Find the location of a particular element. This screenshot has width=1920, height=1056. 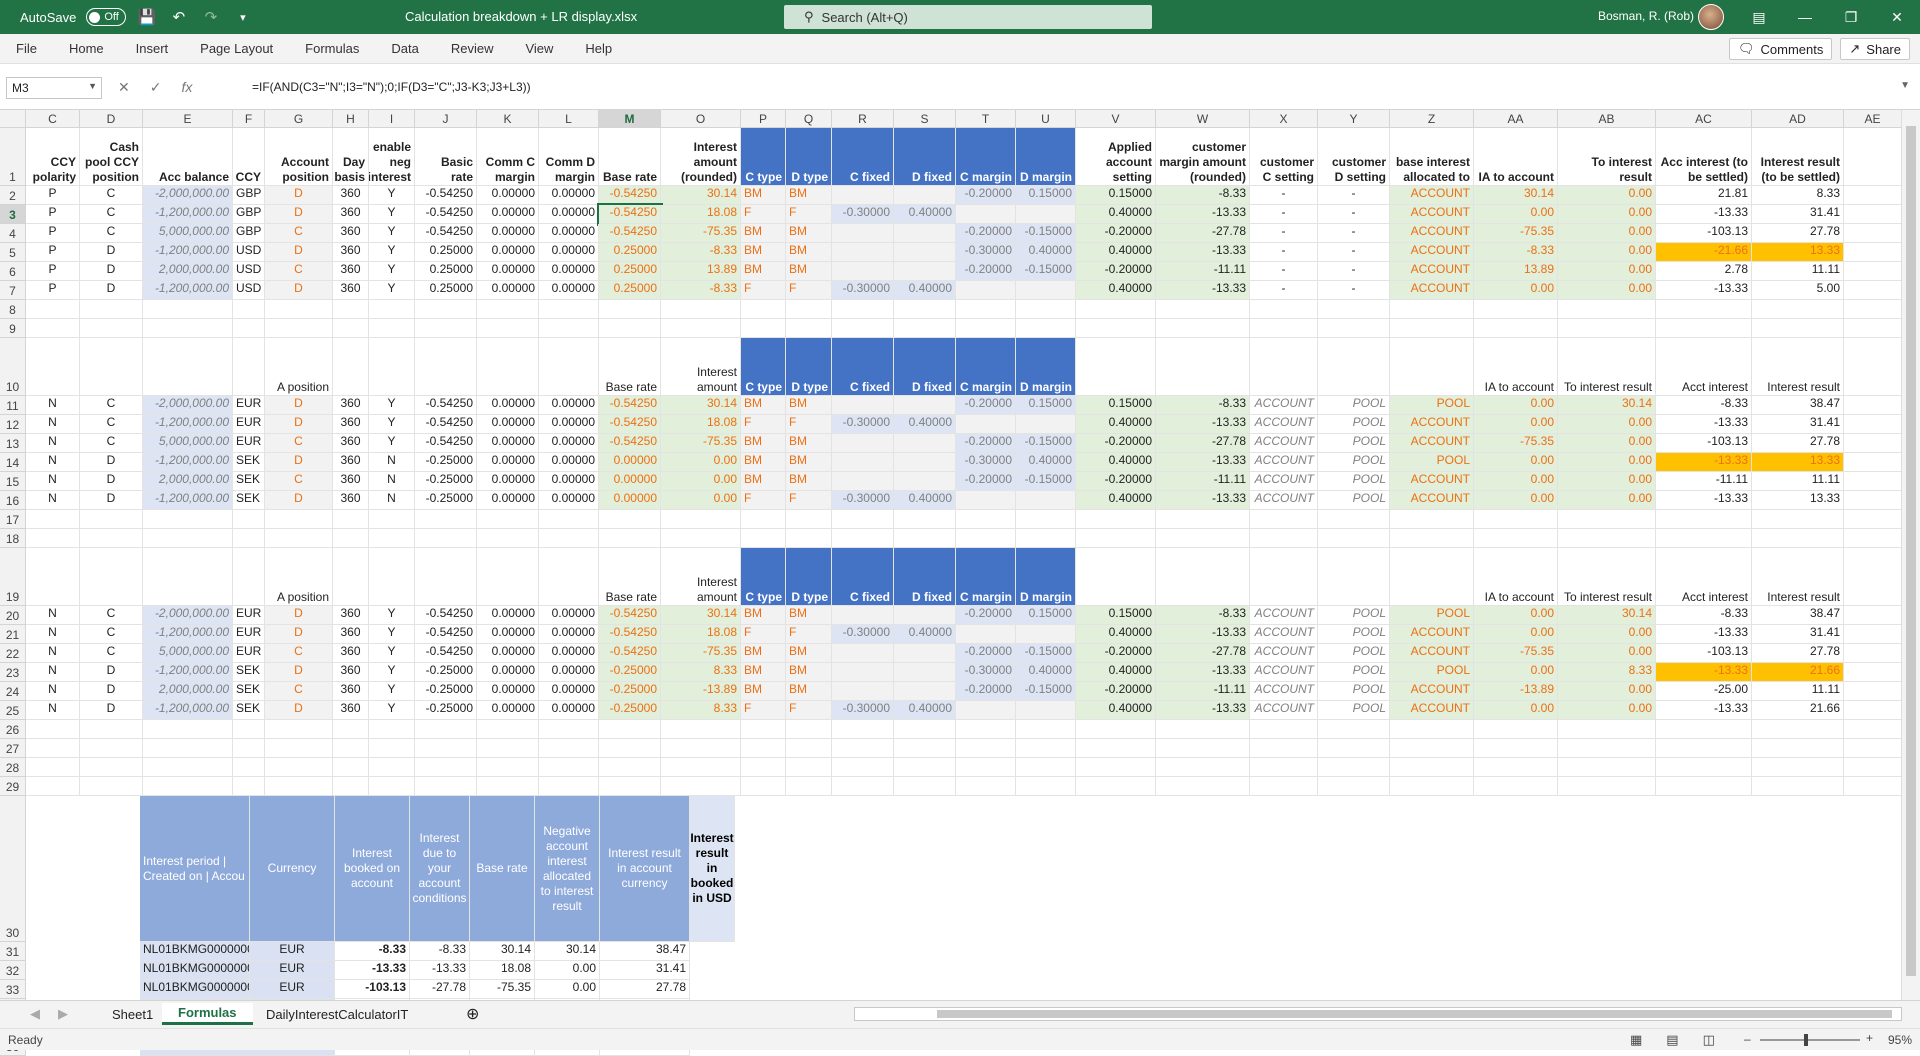

cell: BM is located at coordinates (763, 195).